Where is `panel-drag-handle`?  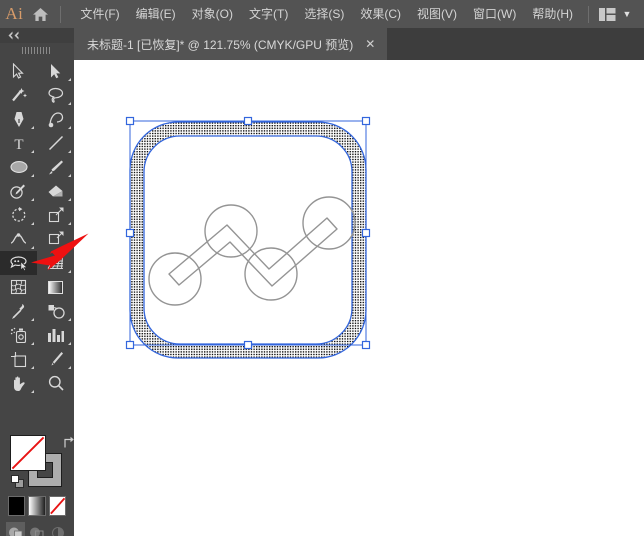
panel-drag-handle is located at coordinates (37, 50).